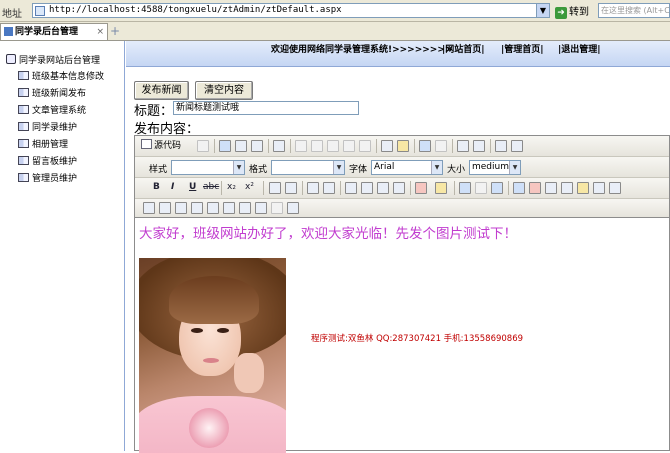 The height and width of the screenshot is (453, 670). I want to click on clear-content-button: 清空内容, so click(224, 90).